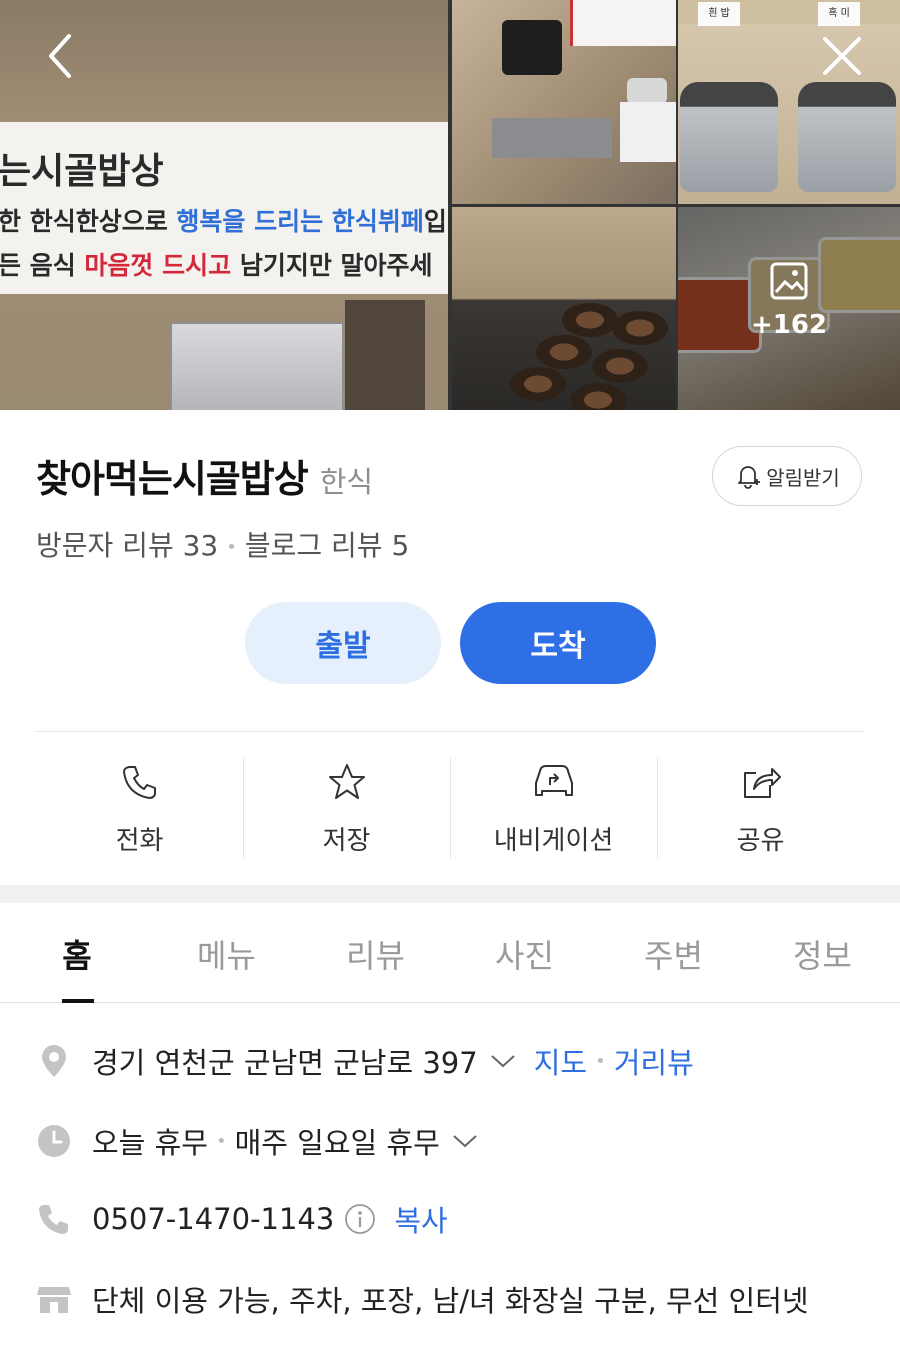 The image size is (900, 1345). I want to click on photo-buffet-trays: +162, so click(789, 308).